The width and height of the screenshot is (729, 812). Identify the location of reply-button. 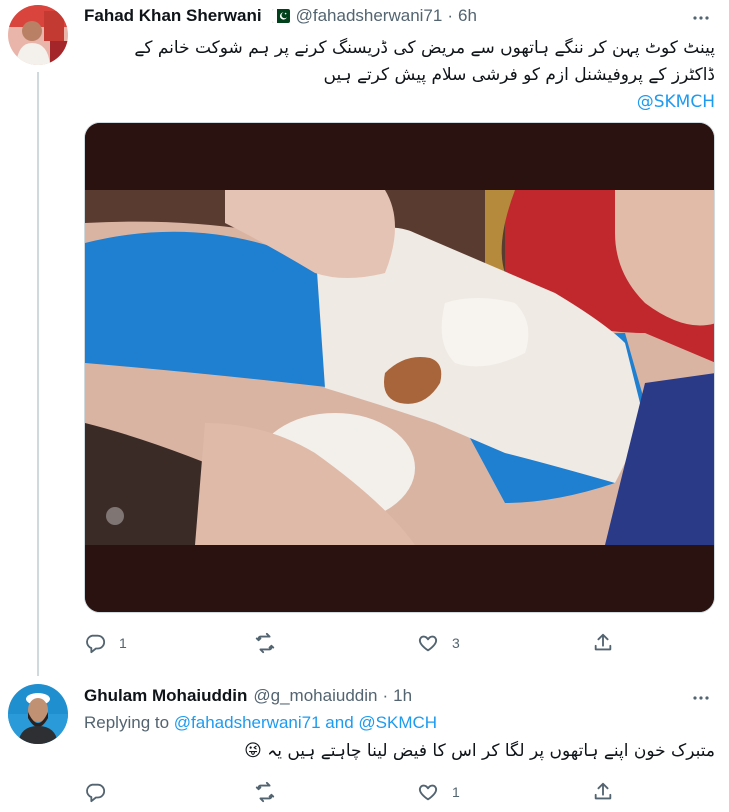
(101, 792).